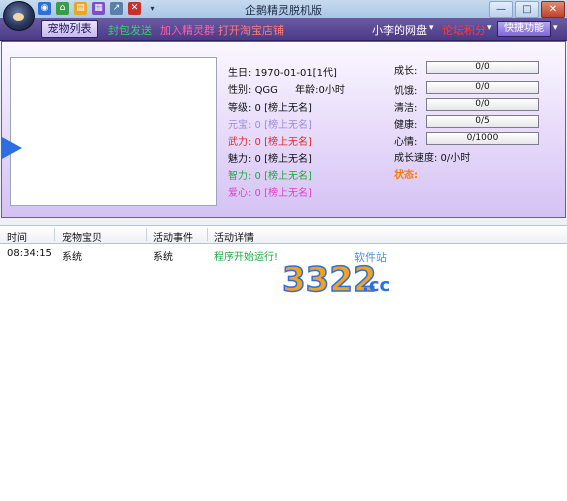 This screenshot has width=567, height=501. What do you see at coordinates (482, 121) in the screenshot?
I see `health-bar: 0/5` at bounding box center [482, 121].